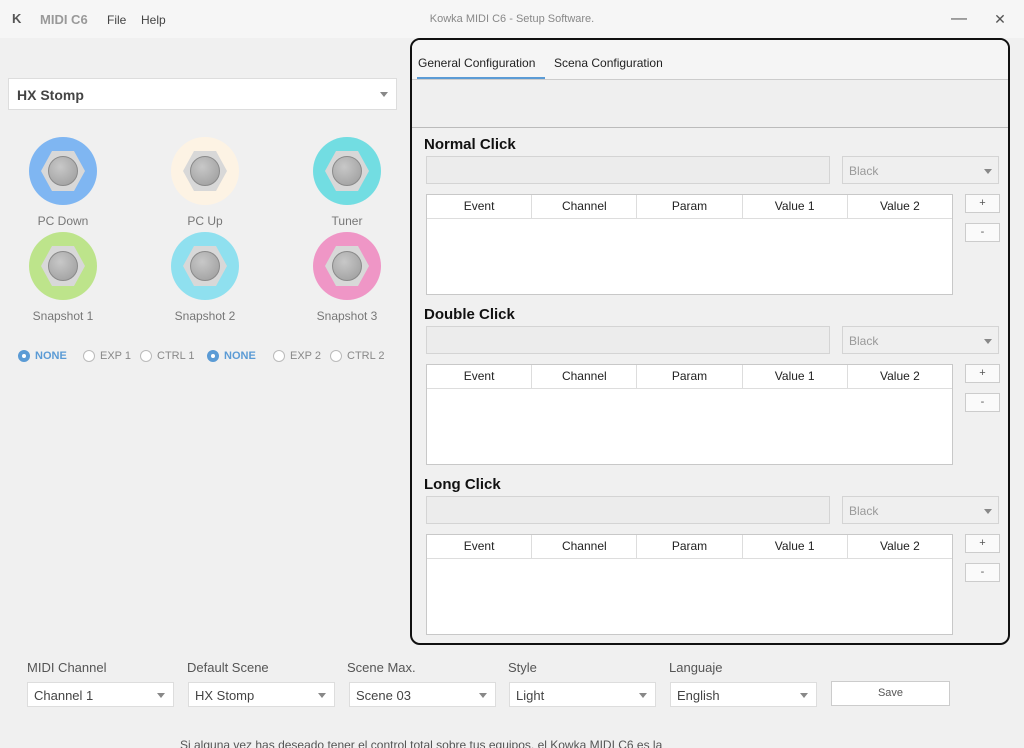 The width and height of the screenshot is (1024, 748). I want to click on save-button: Save, so click(890, 693).